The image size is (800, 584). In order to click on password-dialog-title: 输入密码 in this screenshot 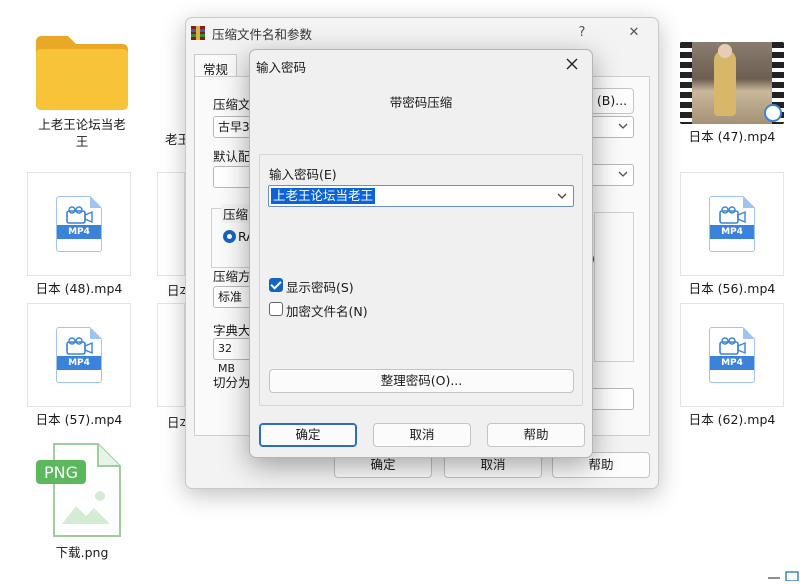, I will do `click(281, 67)`.